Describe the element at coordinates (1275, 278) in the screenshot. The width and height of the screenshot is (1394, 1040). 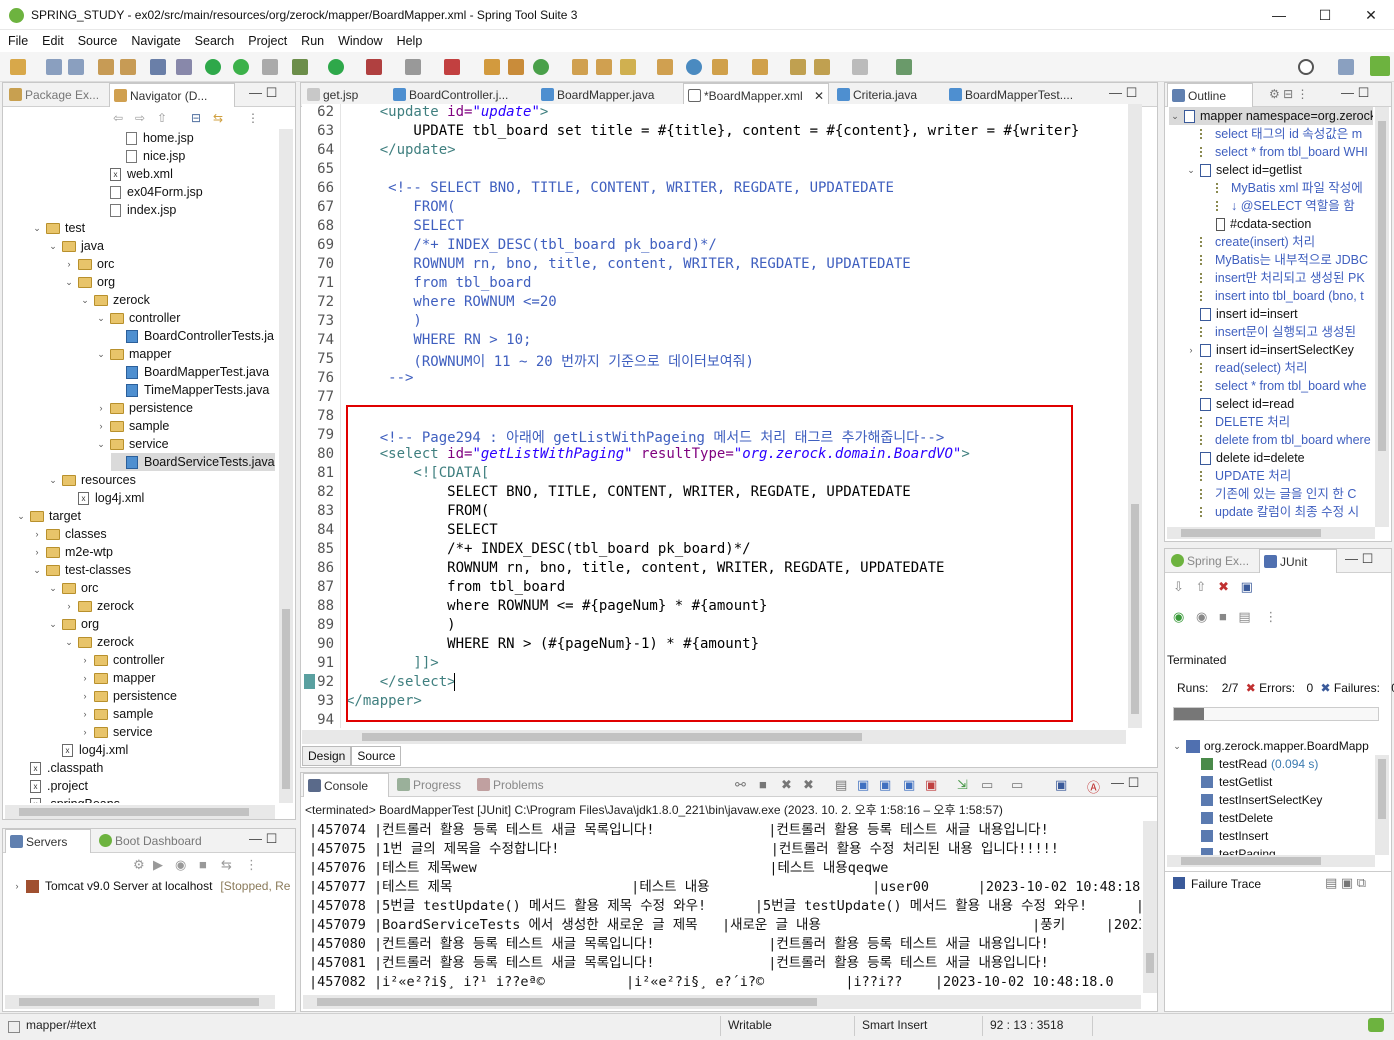
I see `outline-item: insert만 처리되고 생성된 PK` at that location.